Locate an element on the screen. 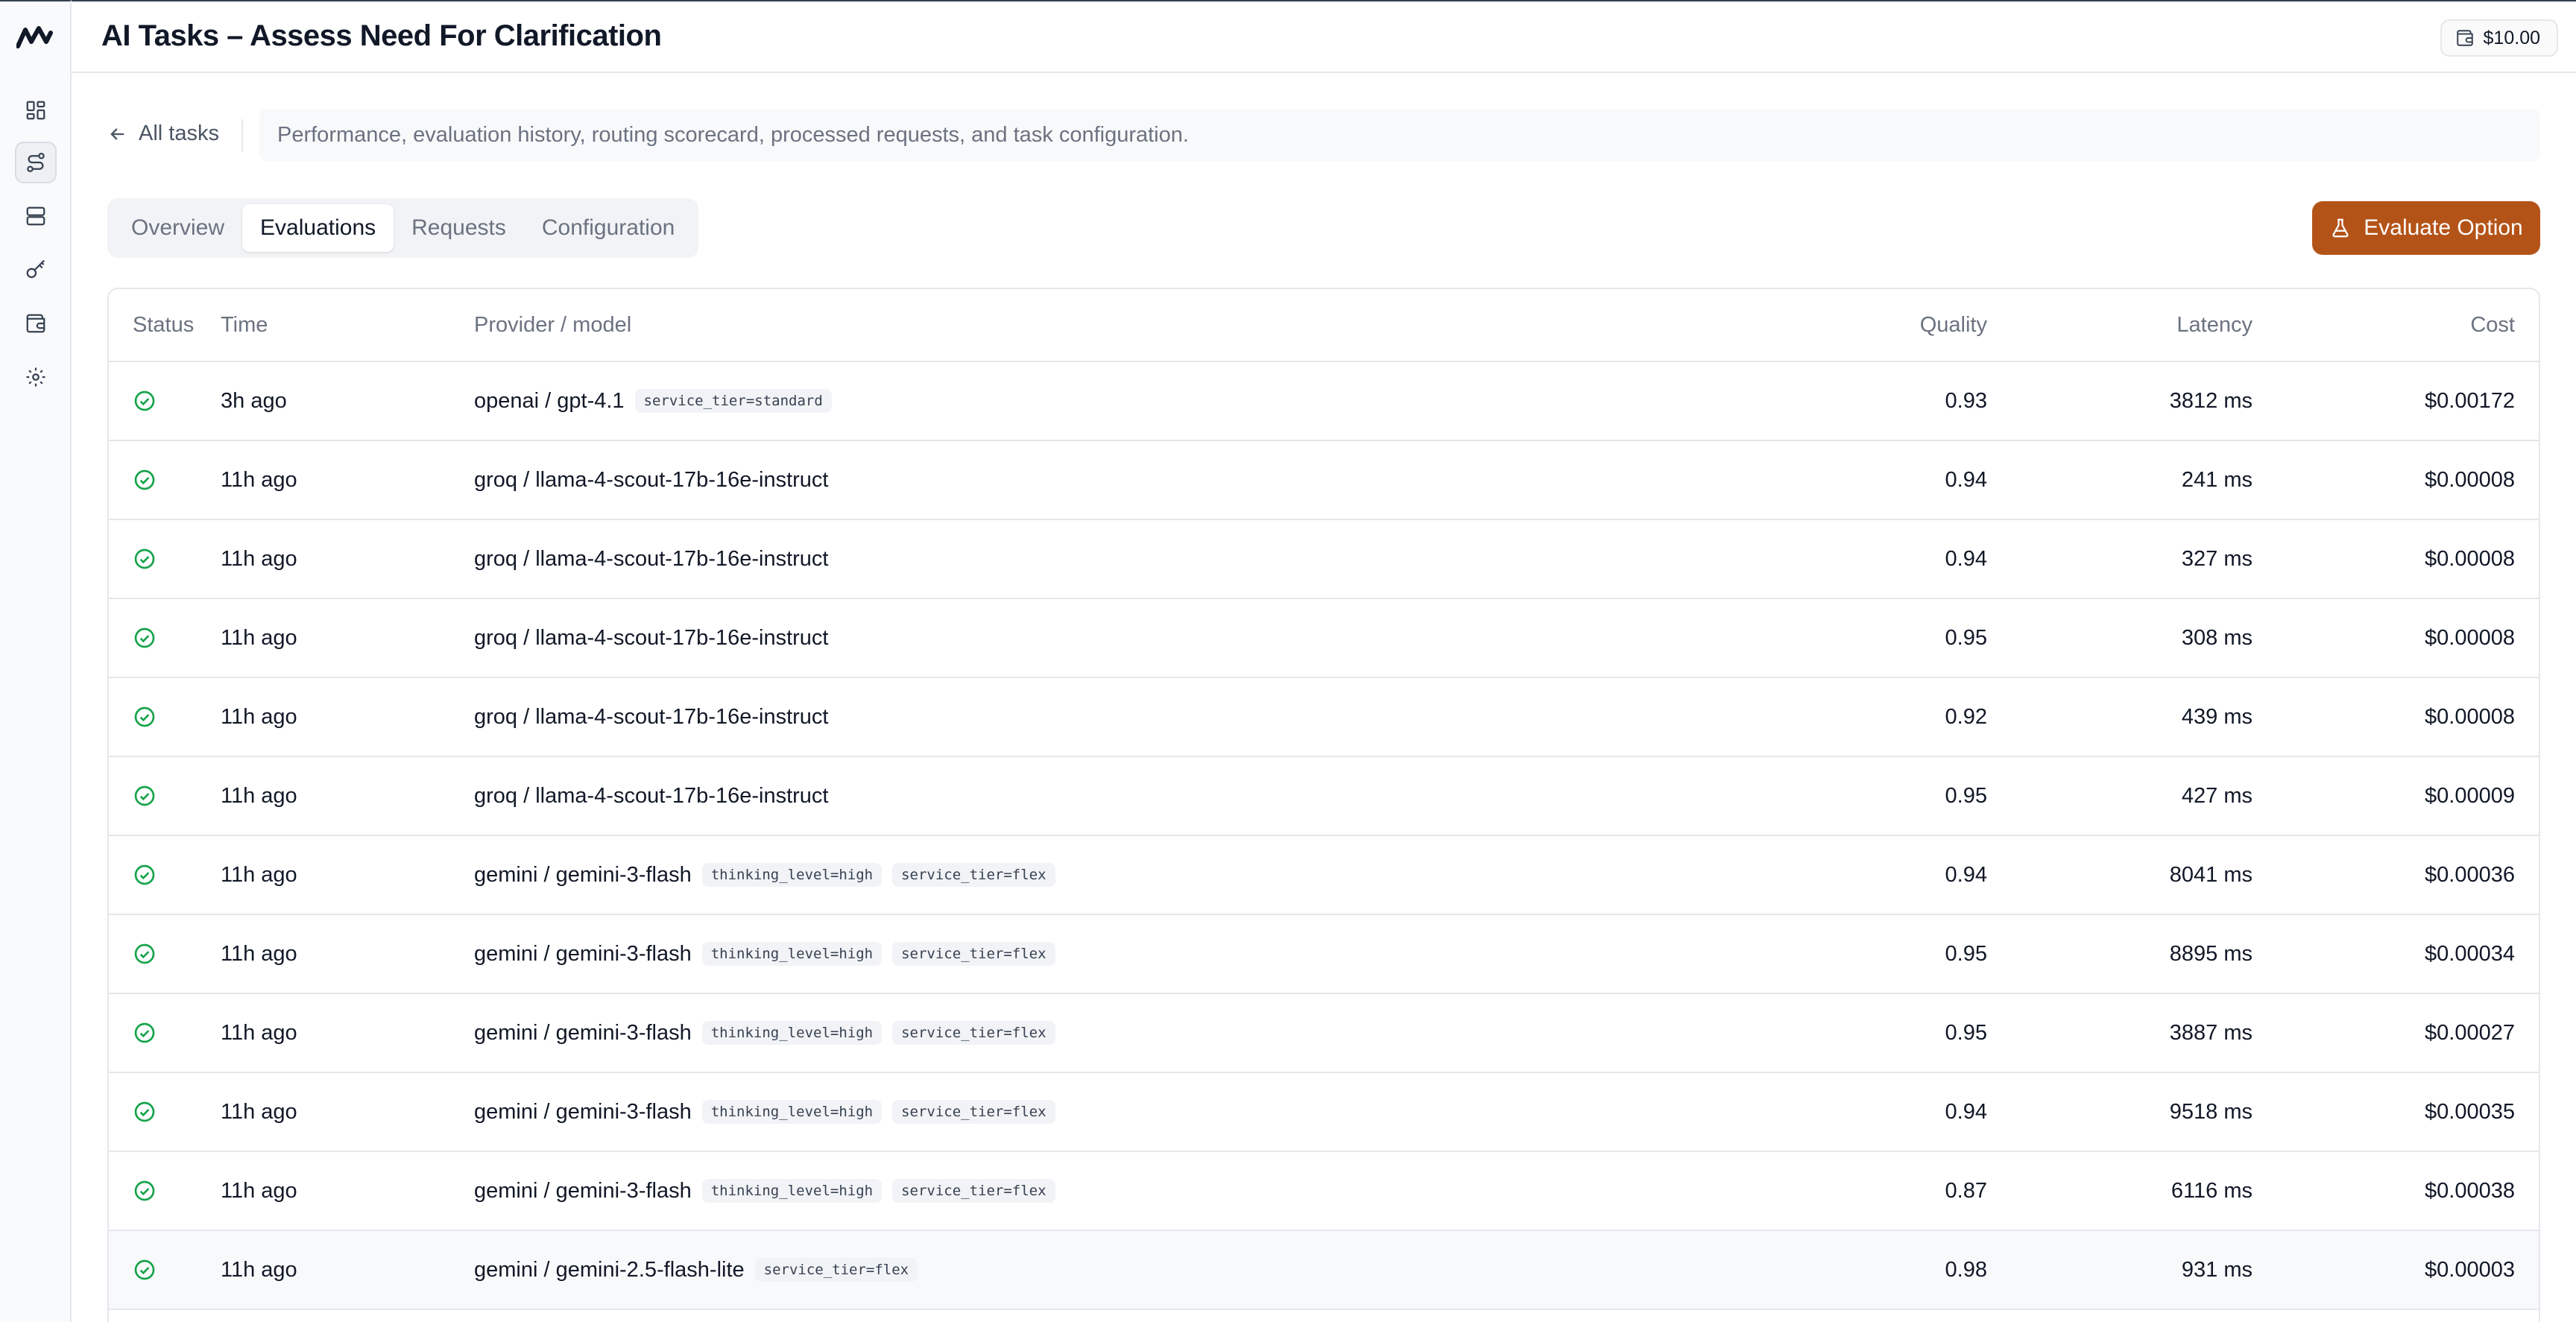 Image resolution: width=2576 pixels, height=1322 pixels. gear-icon is located at coordinates (35, 377).